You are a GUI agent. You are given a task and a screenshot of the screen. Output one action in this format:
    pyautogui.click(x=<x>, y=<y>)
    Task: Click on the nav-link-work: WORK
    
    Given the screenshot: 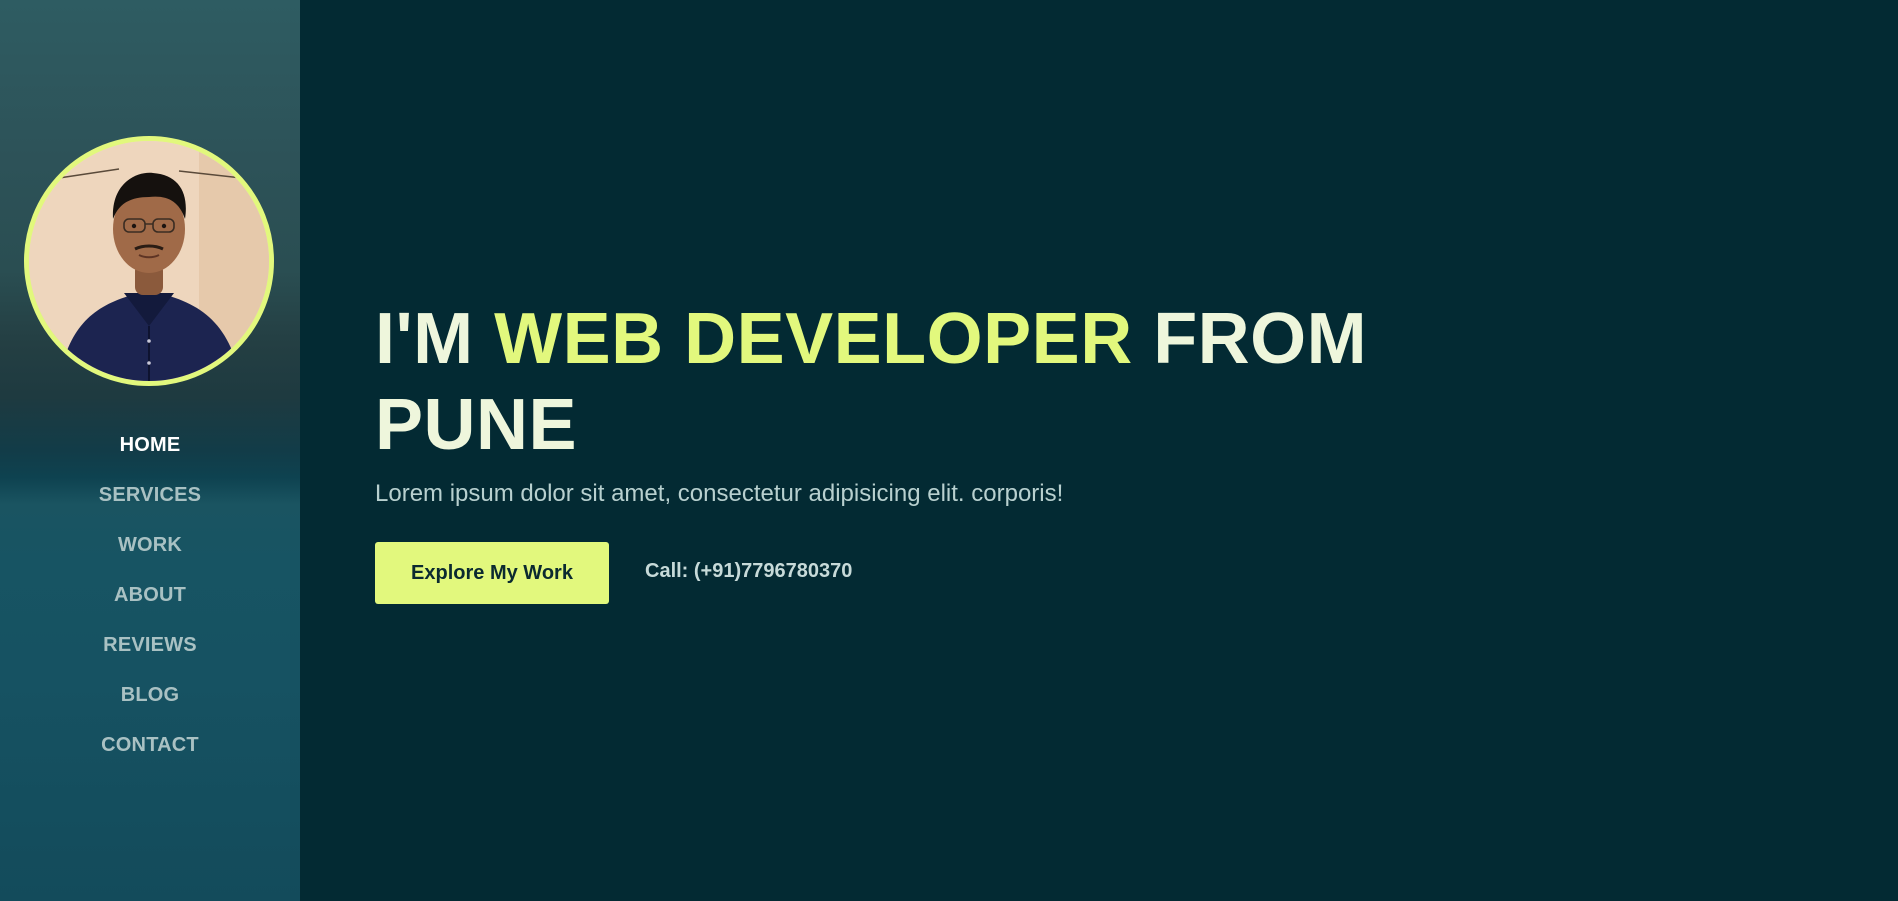 What is the action you would take?
    pyautogui.click(x=150, y=545)
    